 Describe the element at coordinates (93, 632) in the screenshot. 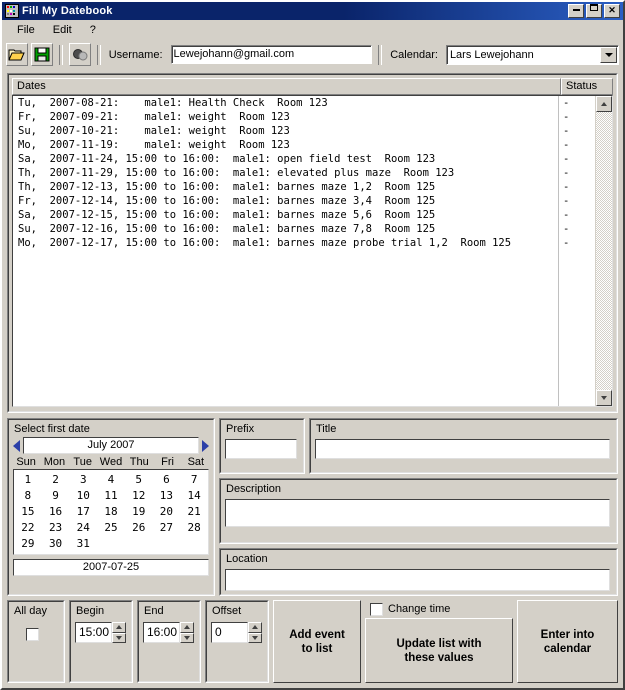

I see `begin-time-input: 15:00` at that location.